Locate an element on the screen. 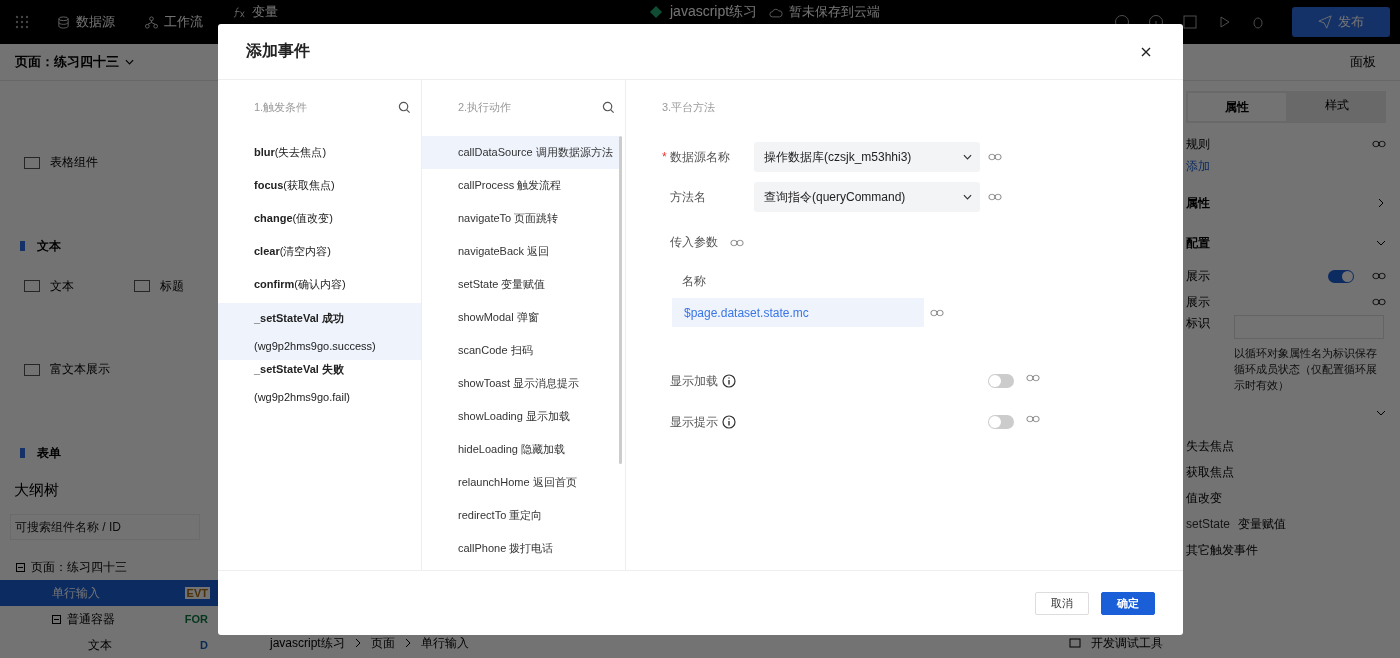 This screenshot has width=1400, height=658. cancel-button: 取消 is located at coordinates (1062, 603).